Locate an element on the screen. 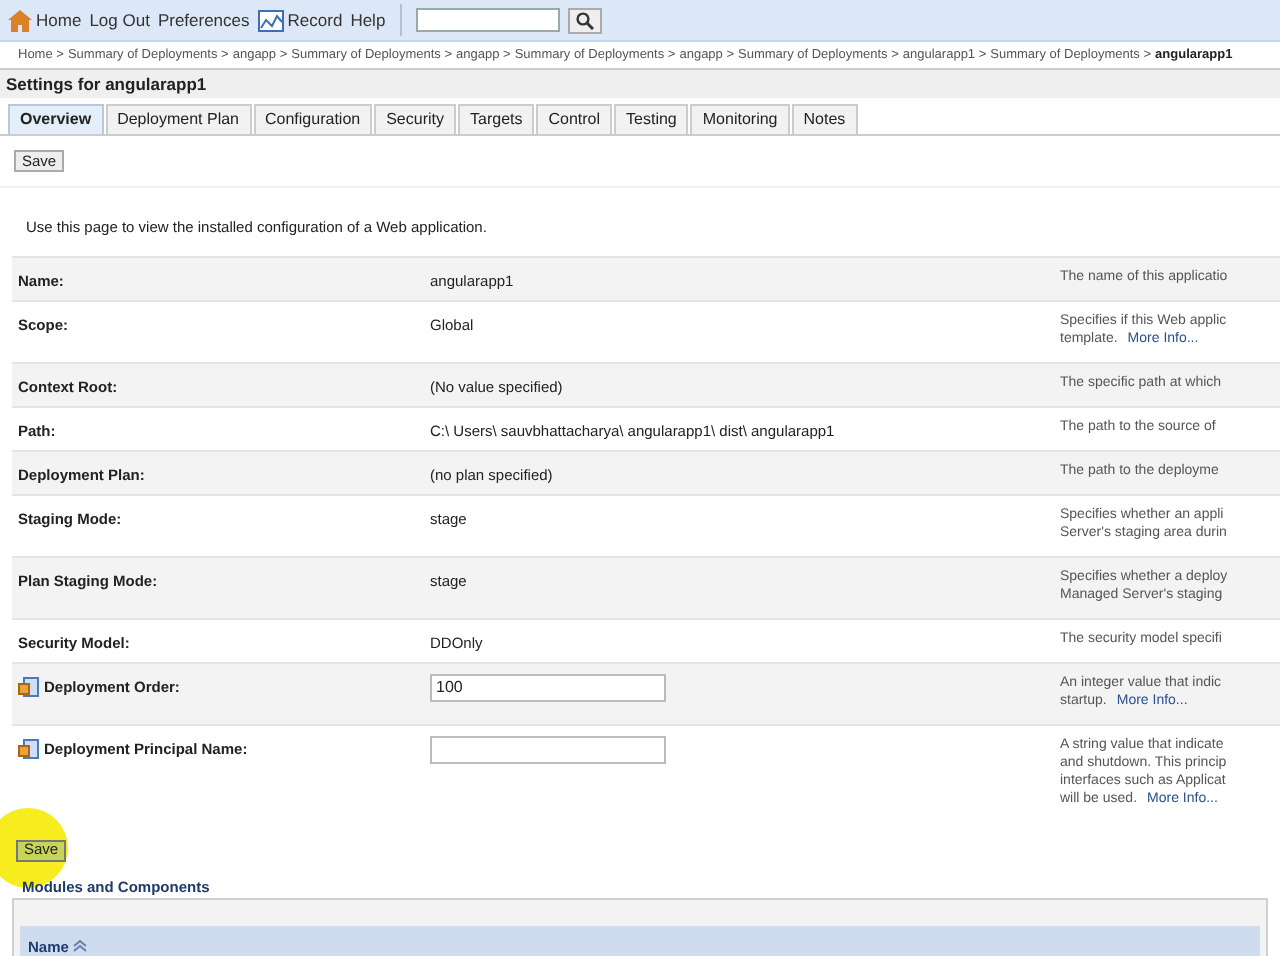 The height and width of the screenshot is (956, 1280). search-field is located at coordinates (487, 20).